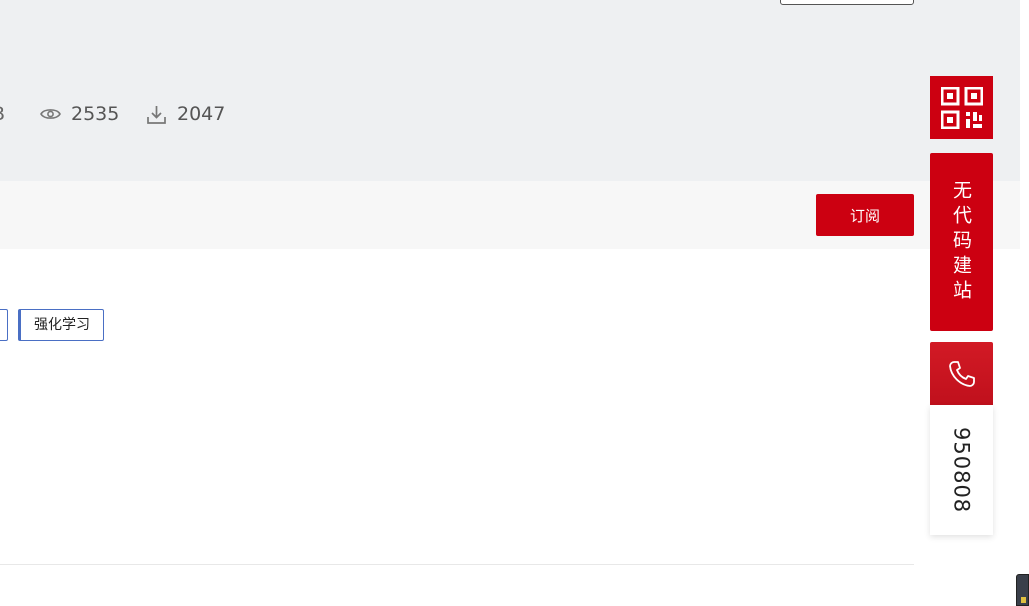  I want to click on downloads-stat: 2047, so click(185, 114).